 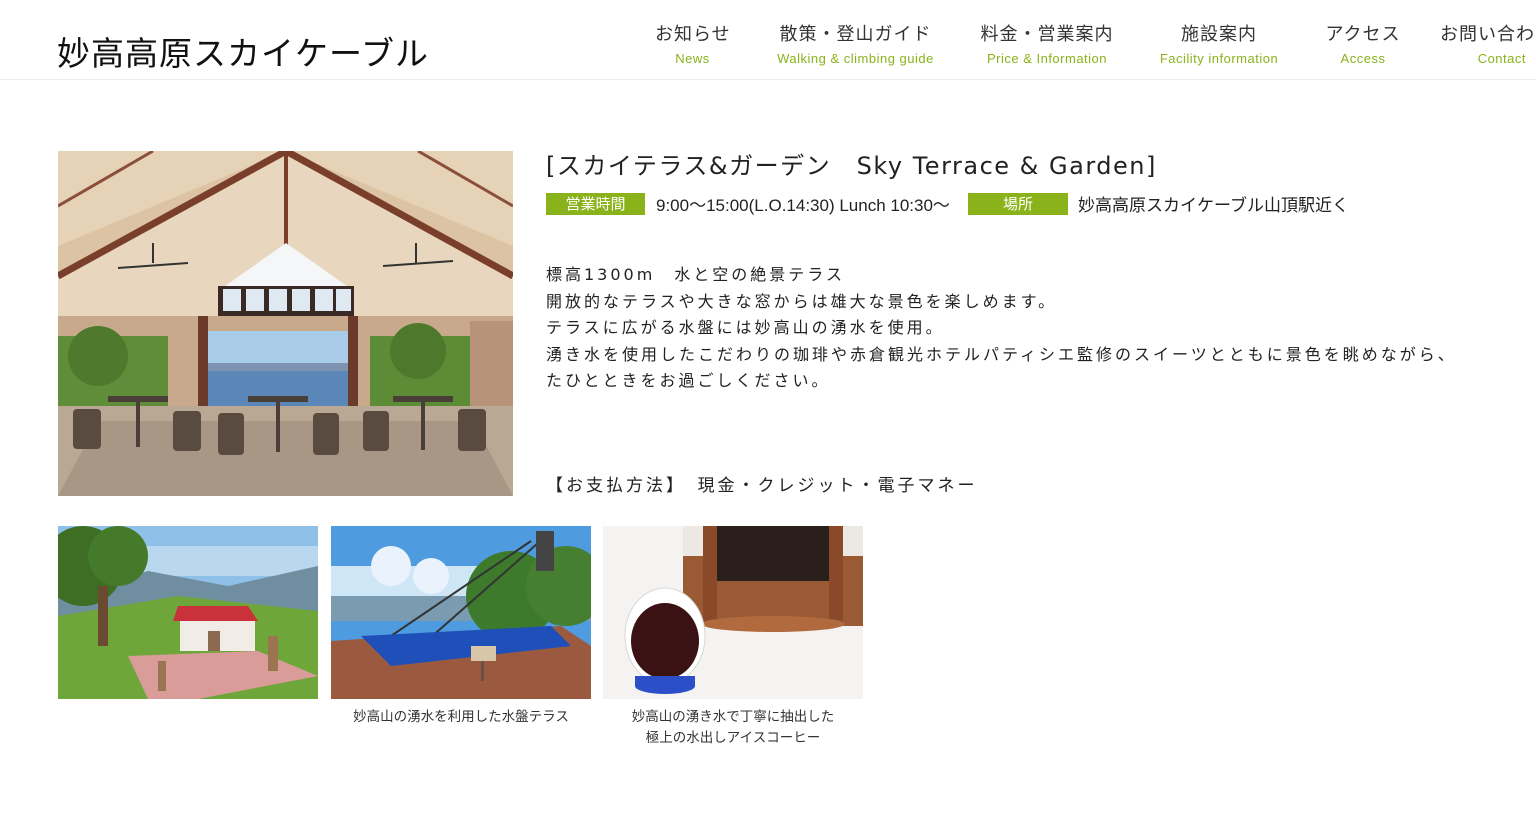 I want to click on description-line: テラスに広がる水盤には妙高山の湧水を使用。, so click(x=745, y=327).